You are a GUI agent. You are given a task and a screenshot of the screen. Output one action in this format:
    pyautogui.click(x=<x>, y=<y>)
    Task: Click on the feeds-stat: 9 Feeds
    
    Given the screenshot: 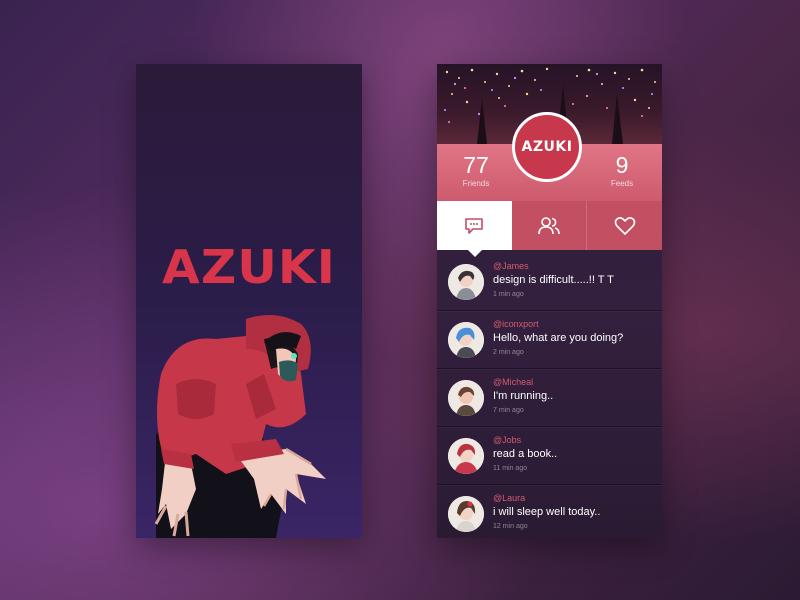 What is the action you would take?
    pyautogui.click(x=622, y=171)
    